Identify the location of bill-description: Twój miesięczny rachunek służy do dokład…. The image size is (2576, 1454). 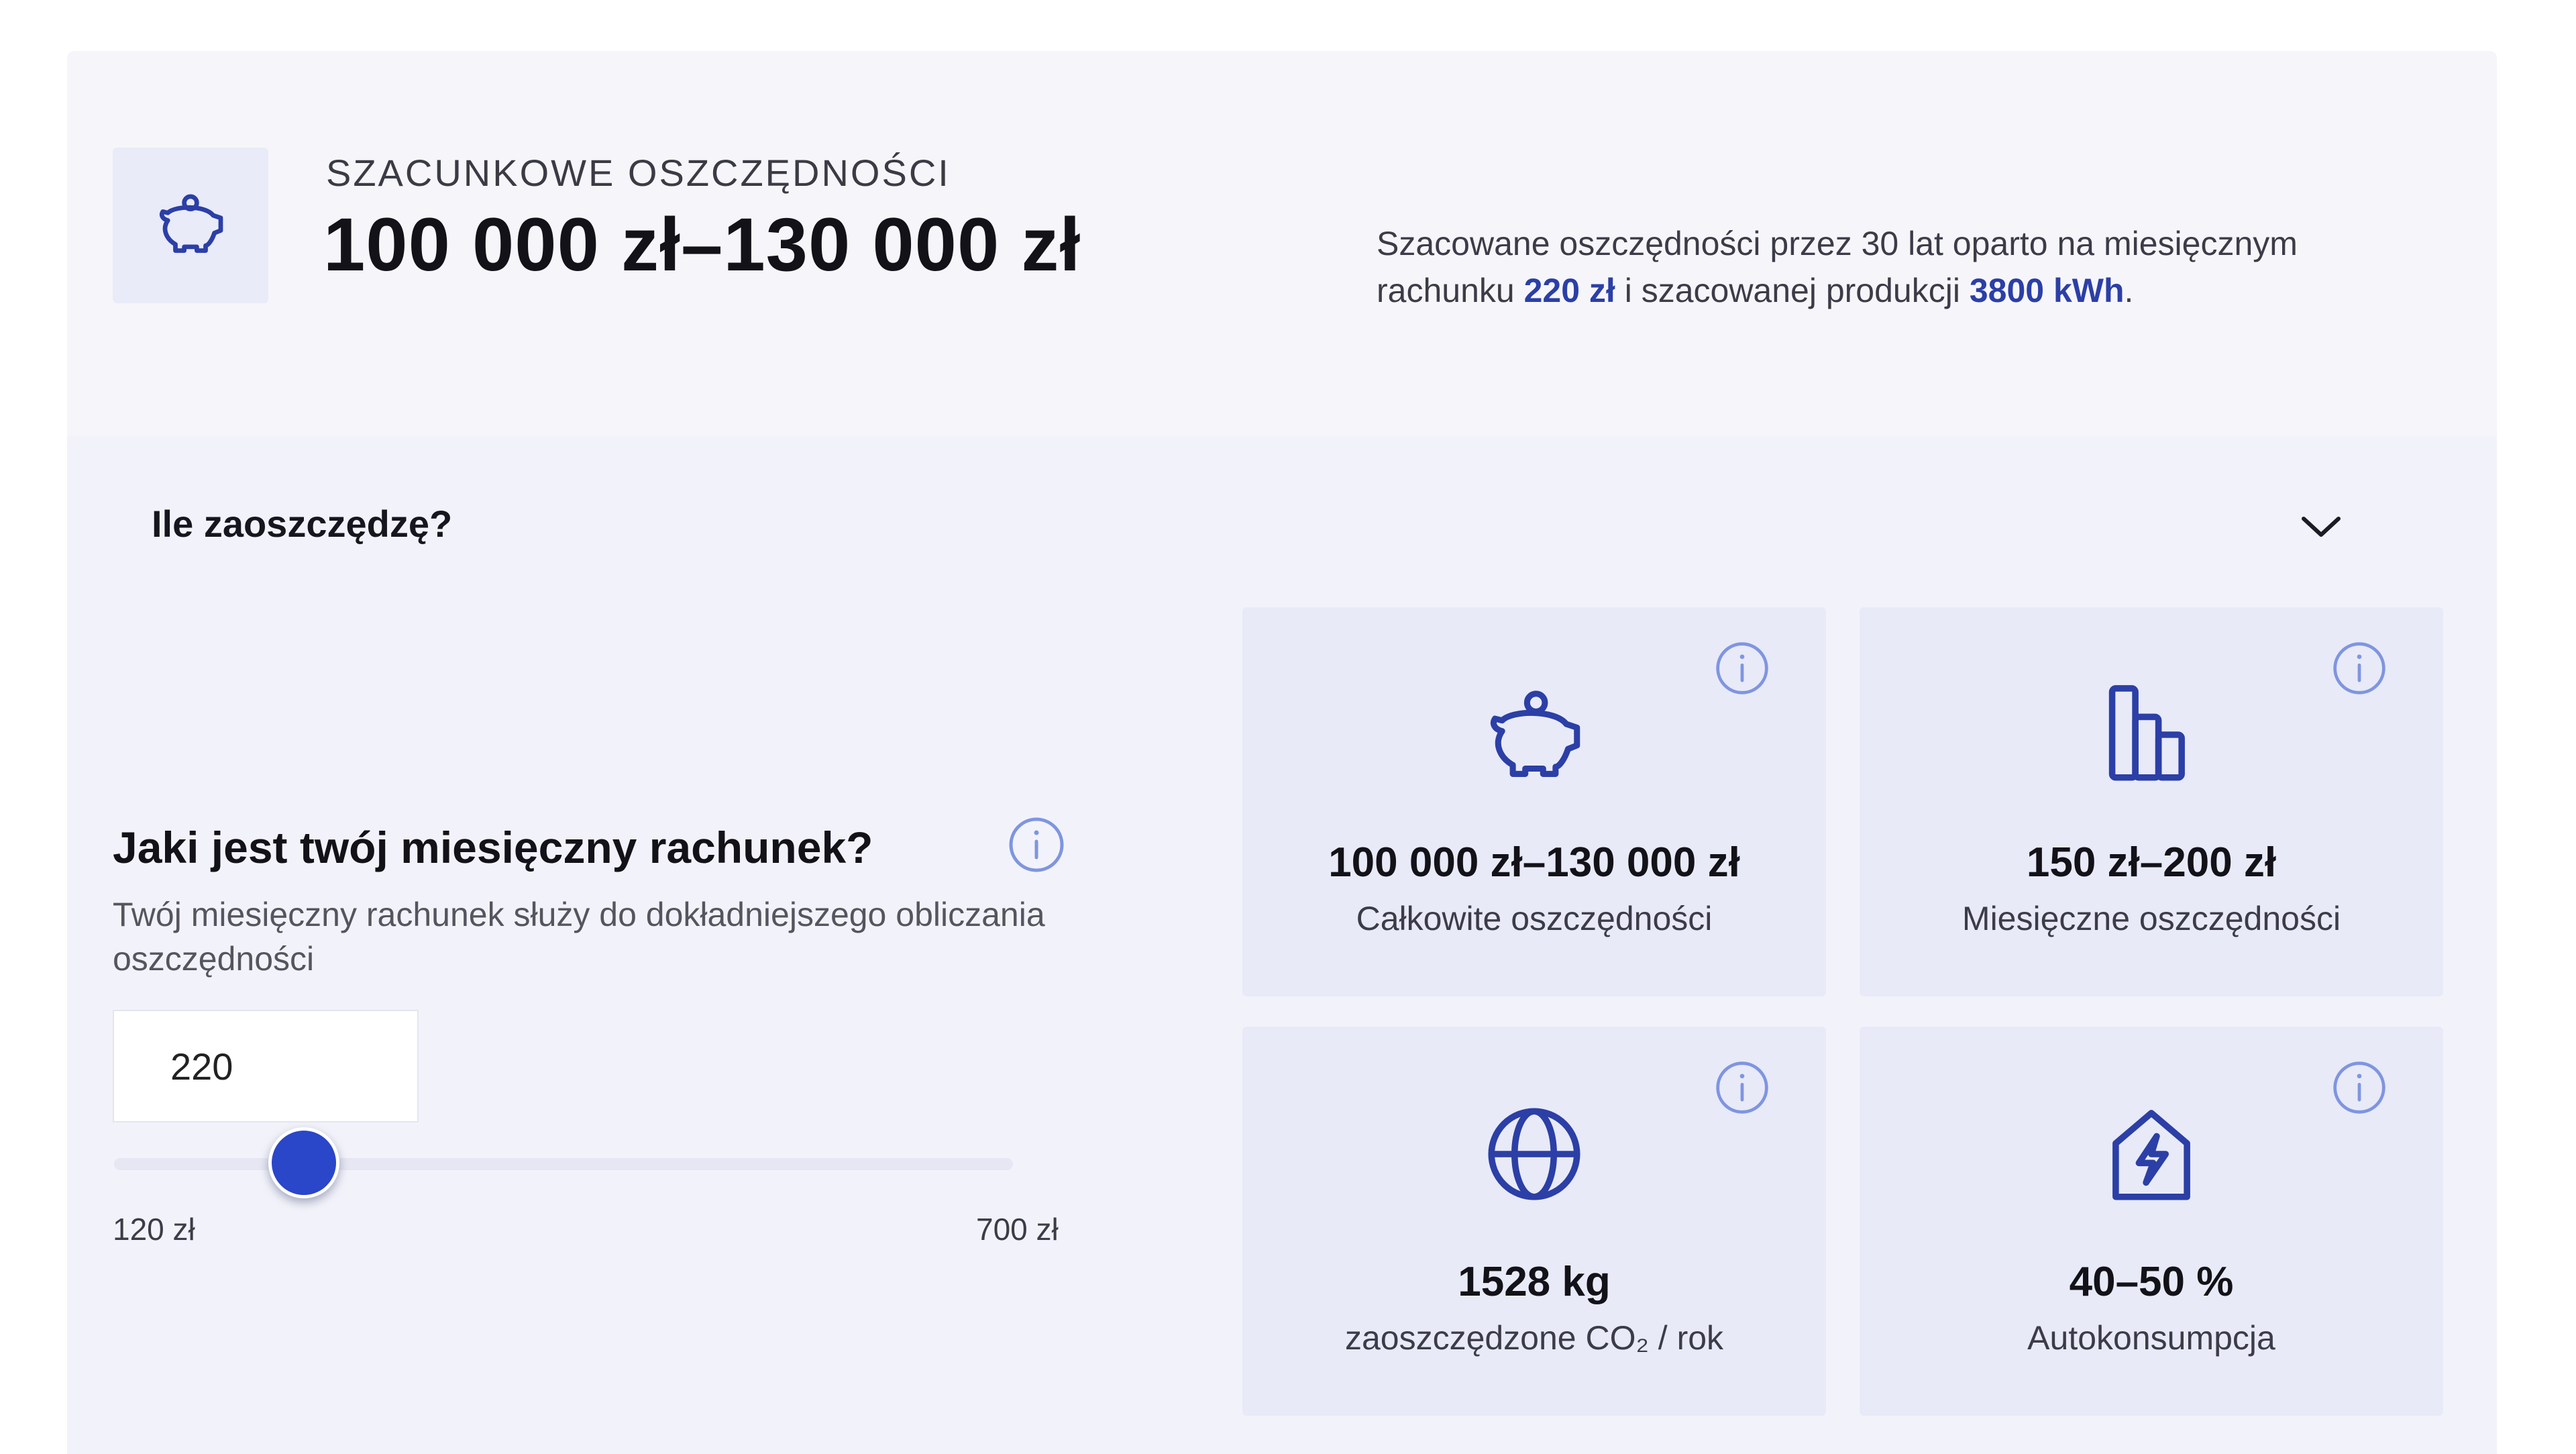
(579, 937).